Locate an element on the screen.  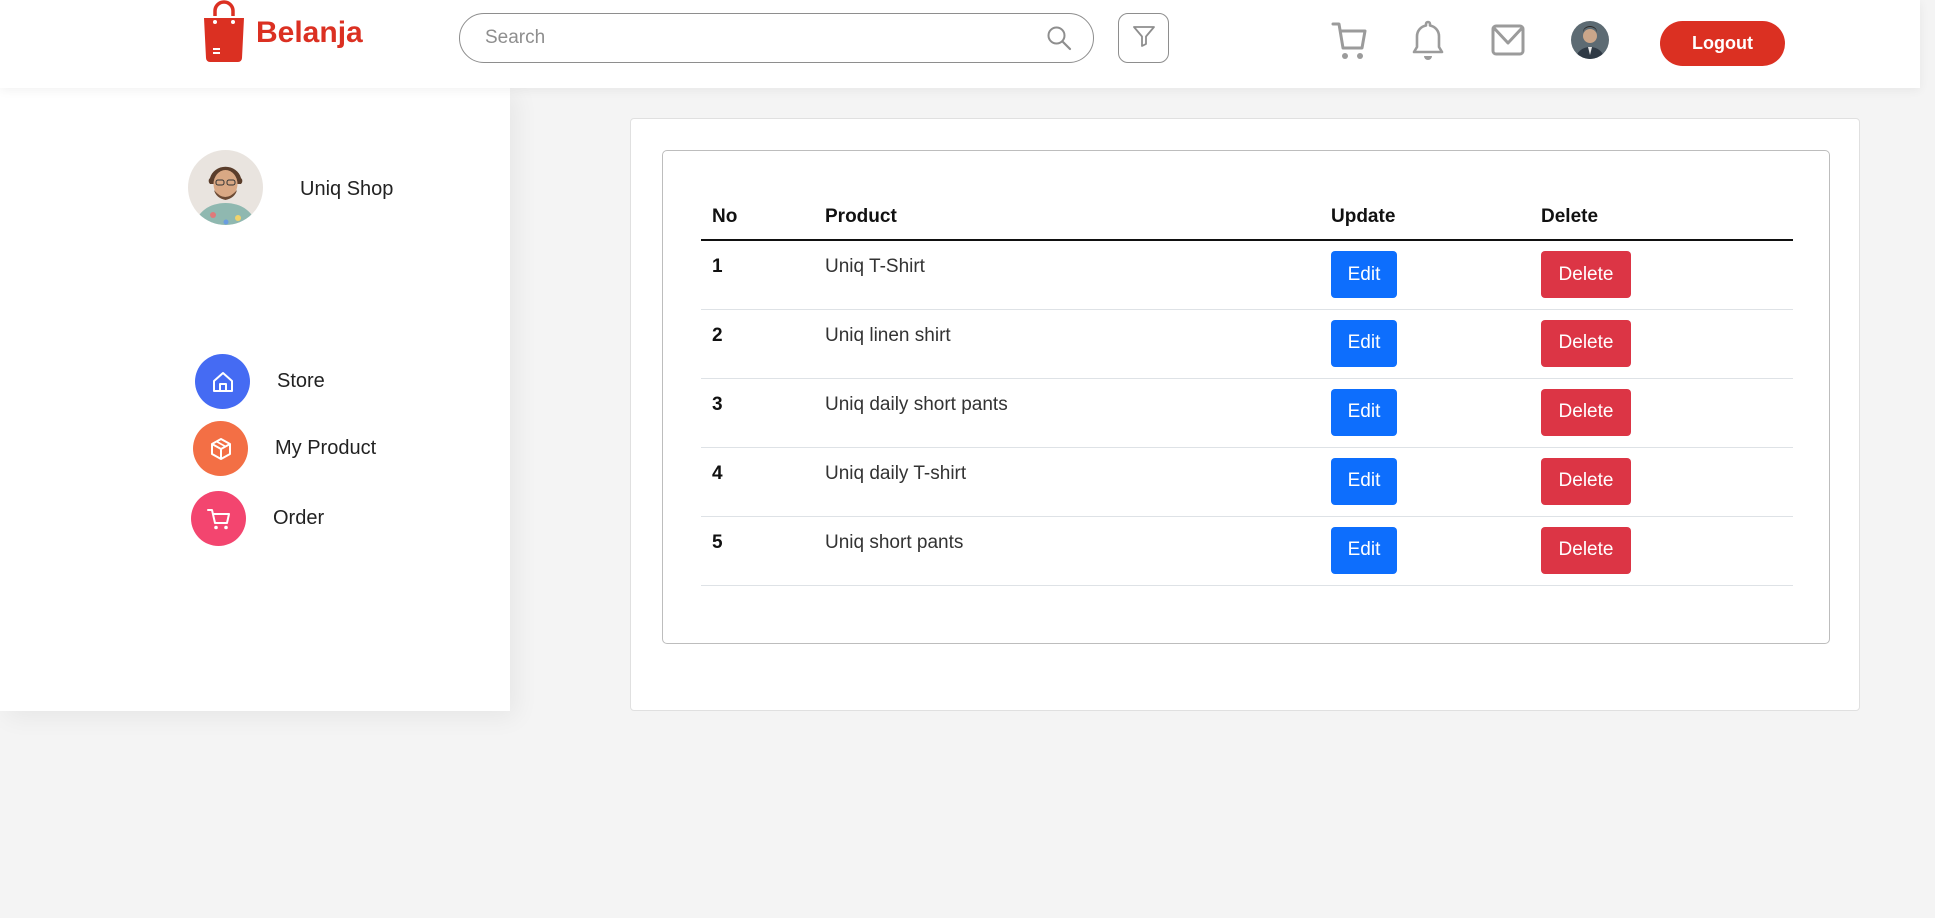
cart-button is located at coordinates (1349, 42).